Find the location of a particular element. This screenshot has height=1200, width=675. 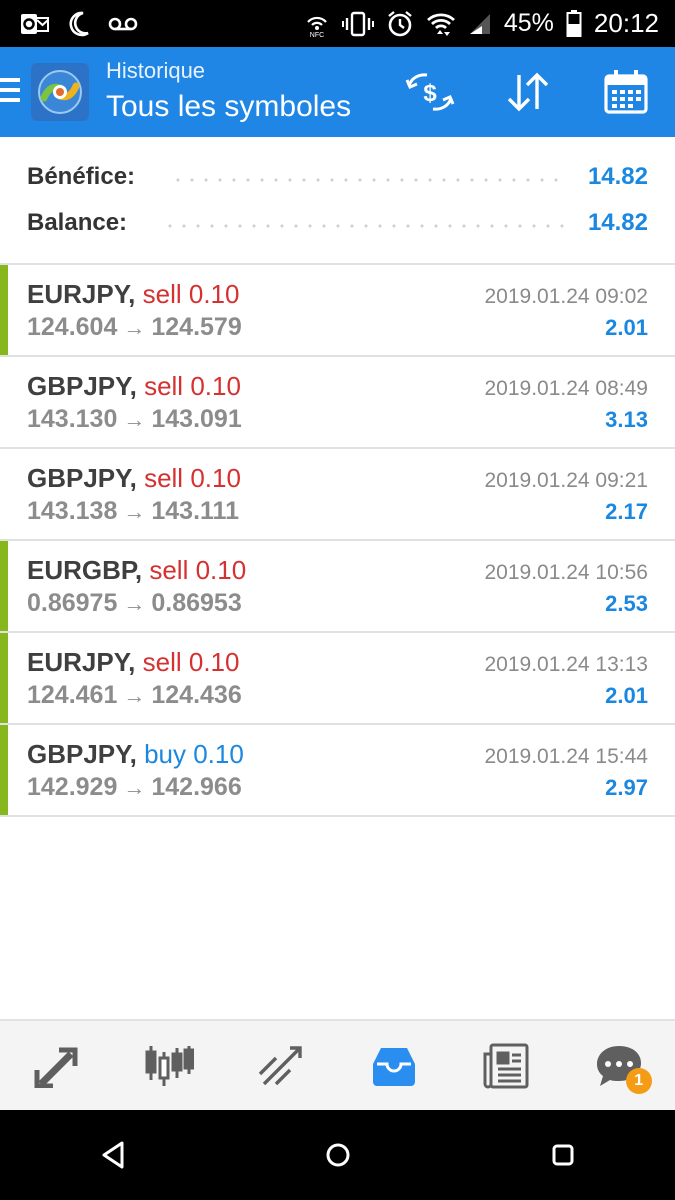

quotes-icon is located at coordinates (56, 1066).